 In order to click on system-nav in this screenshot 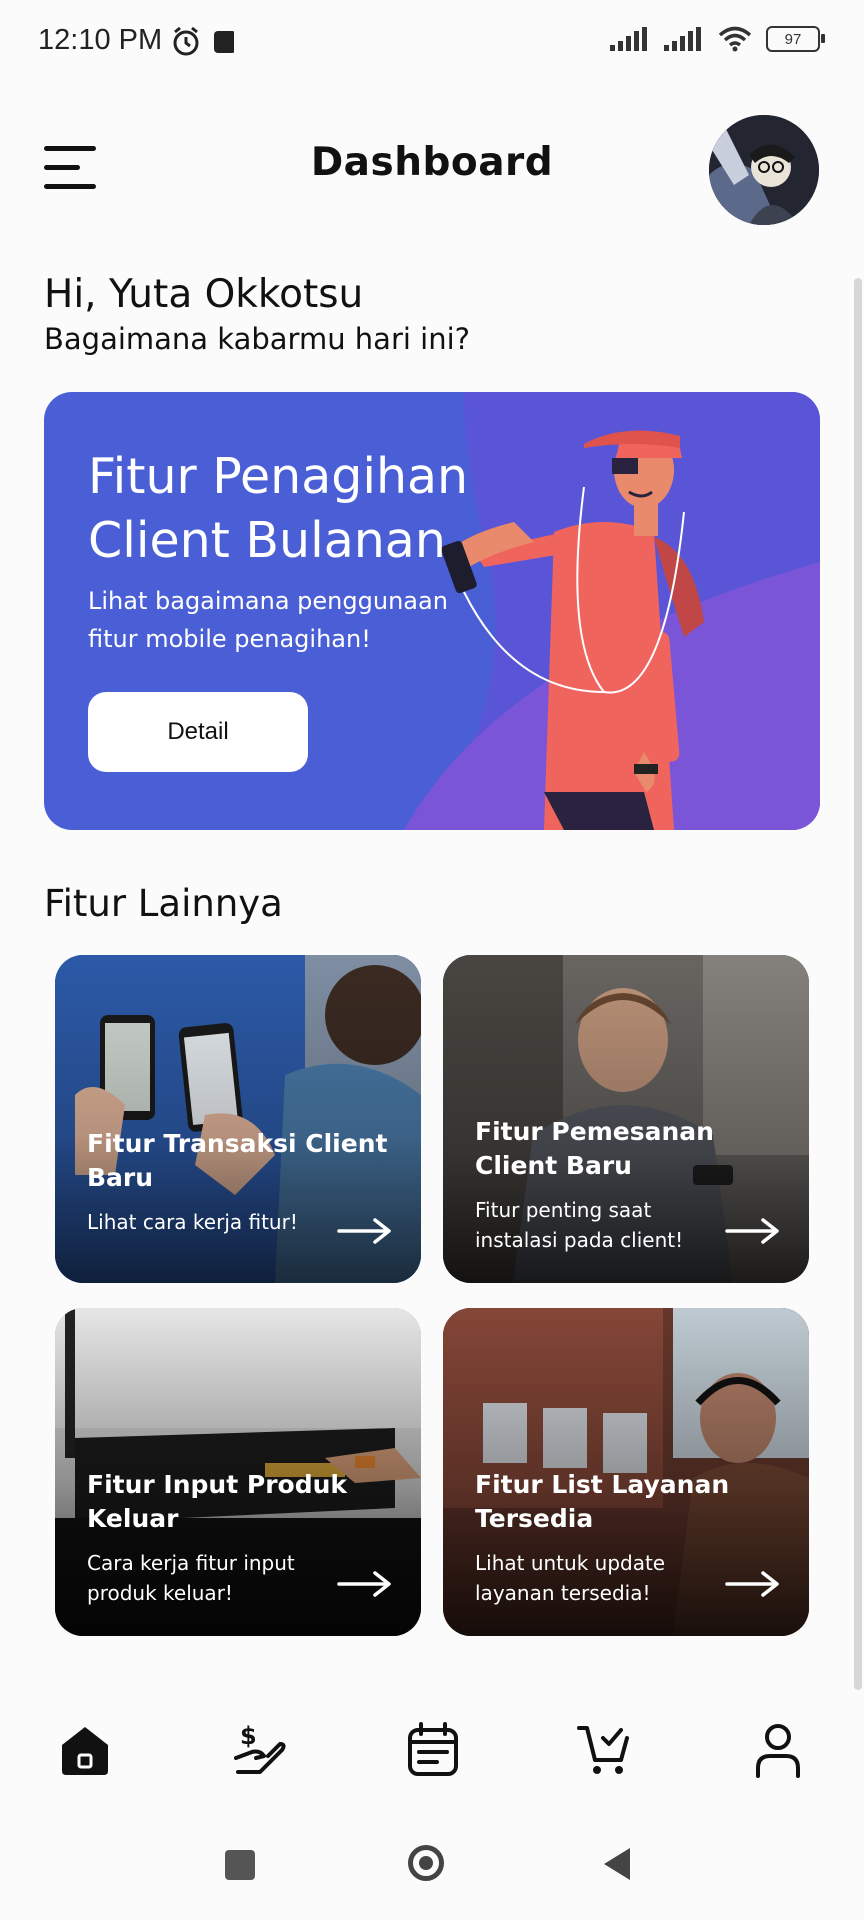, I will do `click(432, 1865)`.